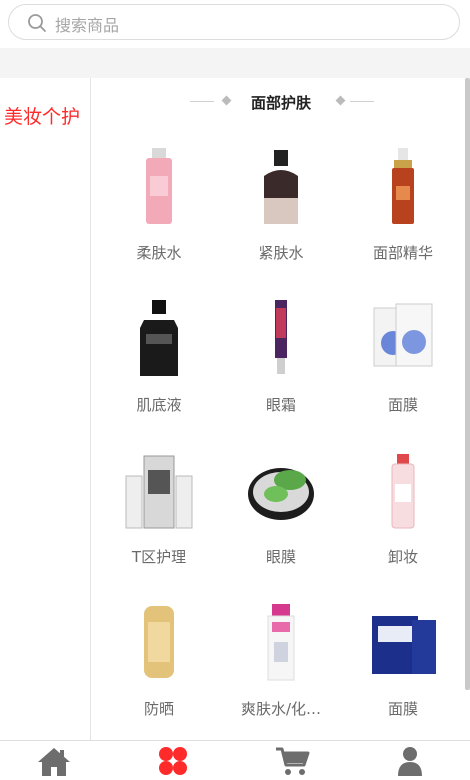  I want to click on product-item: 眼膜, so click(281, 514).